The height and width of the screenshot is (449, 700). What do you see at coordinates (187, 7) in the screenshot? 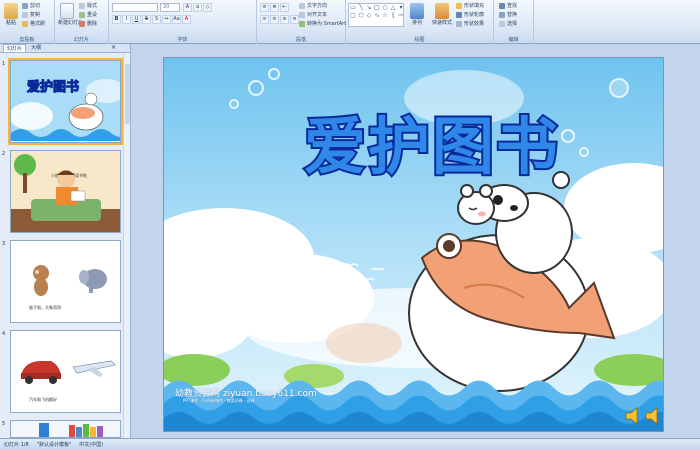
I see `grow-font-button: A` at bounding box center [187, 7].